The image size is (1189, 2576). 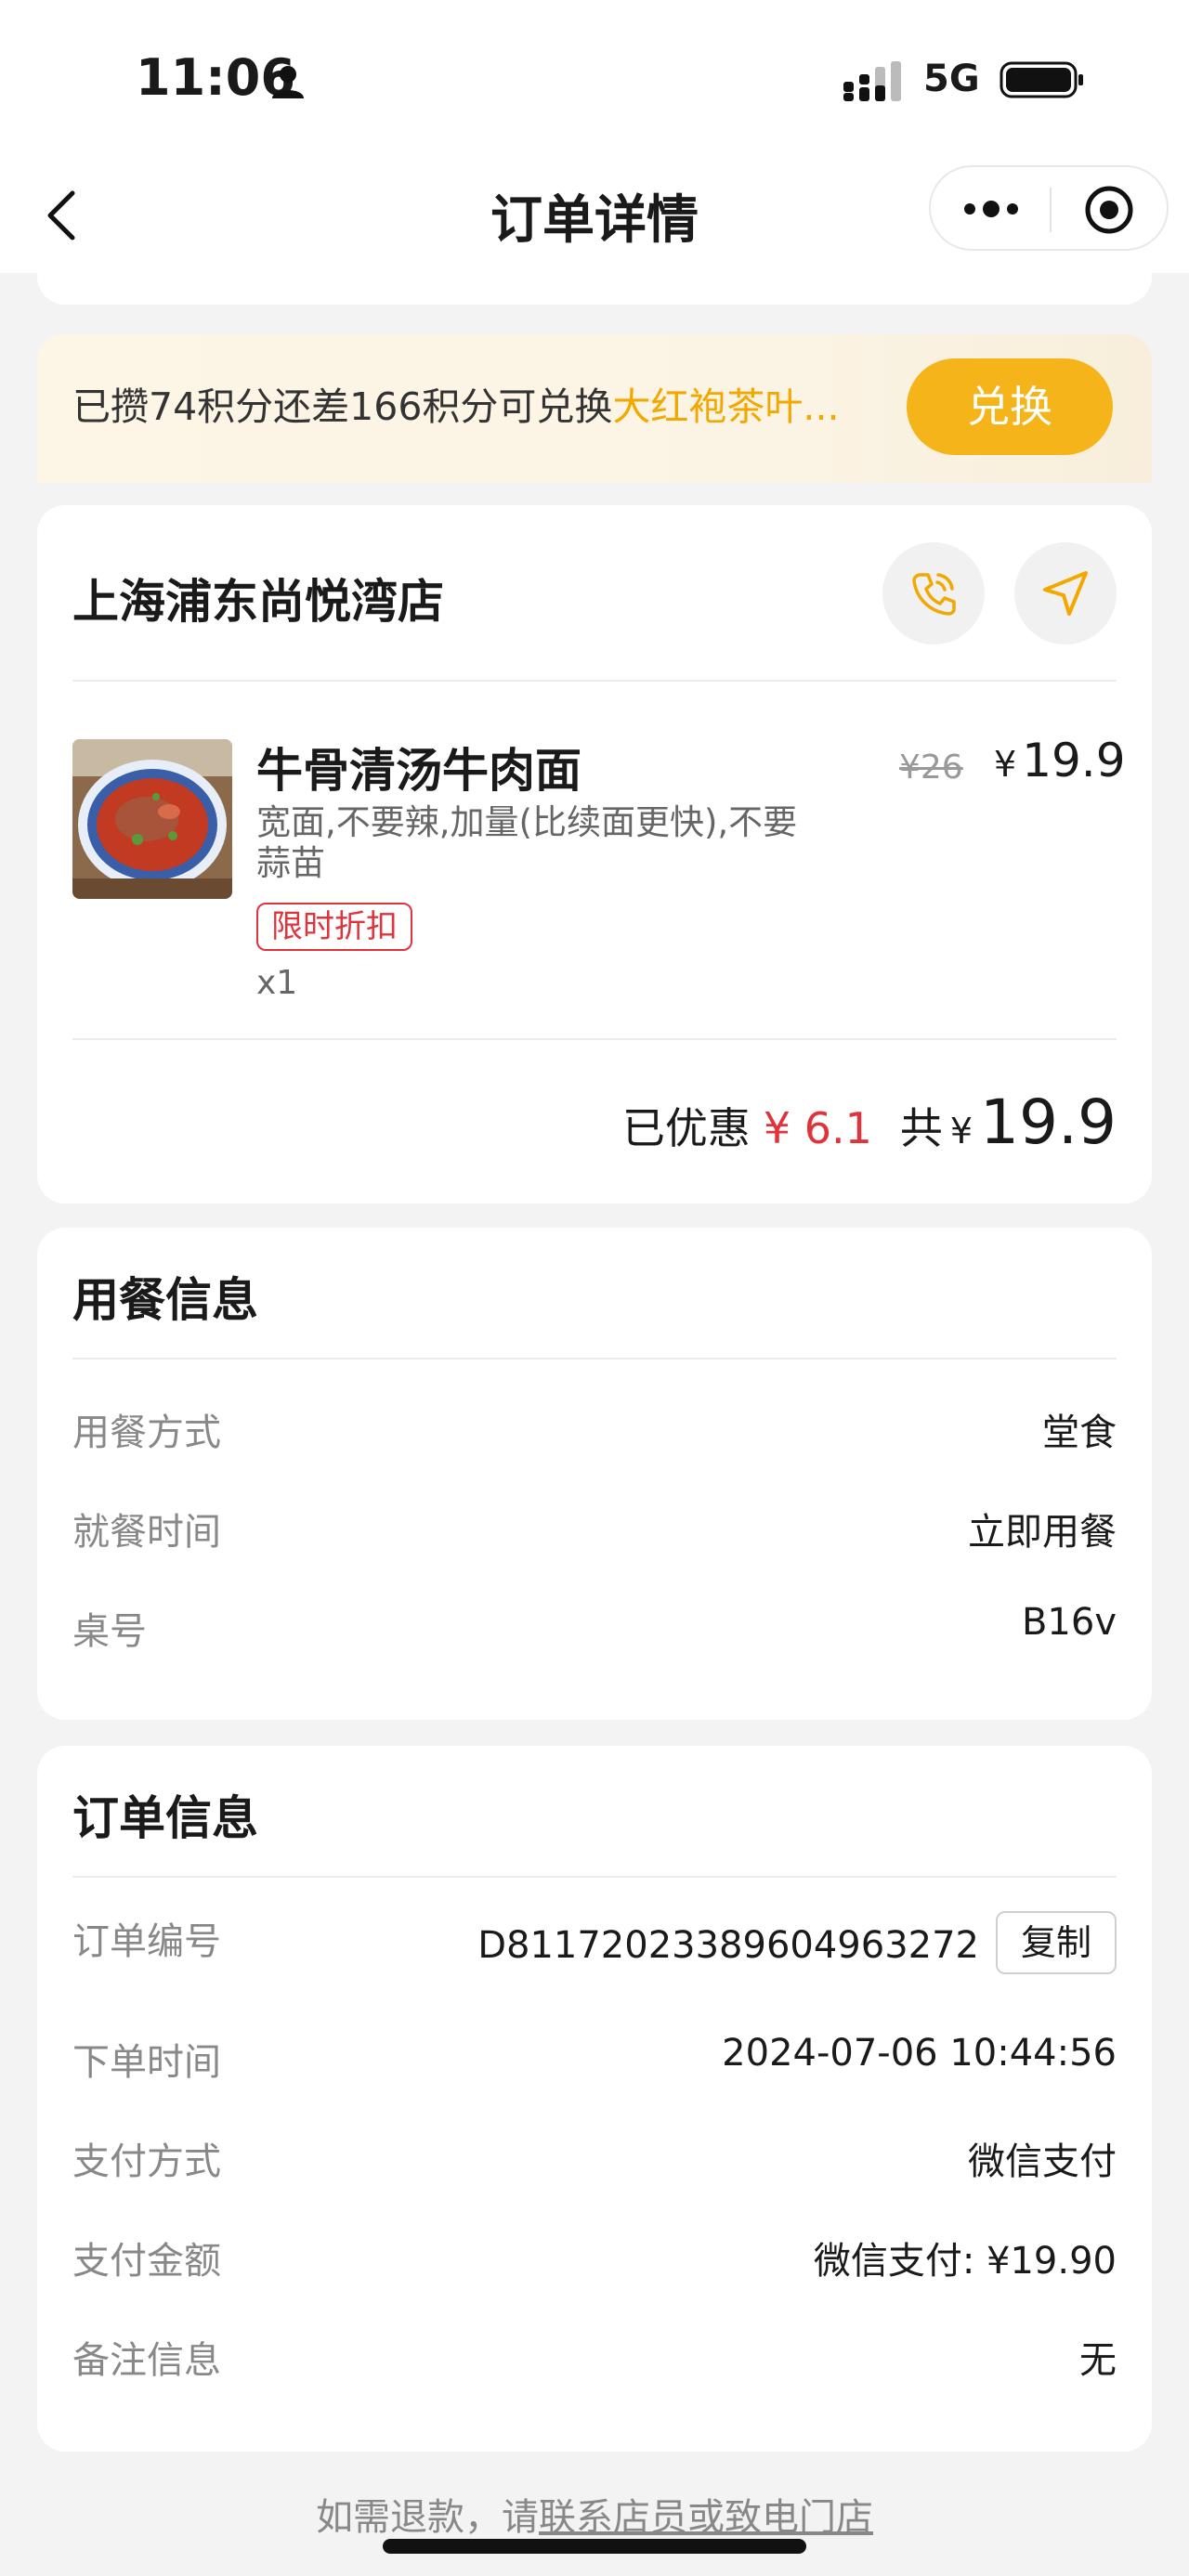 What do you see at coordinates (921, 1128) in the screenshot?
I see `total-label: 共` at bounding box center [921, 1128].